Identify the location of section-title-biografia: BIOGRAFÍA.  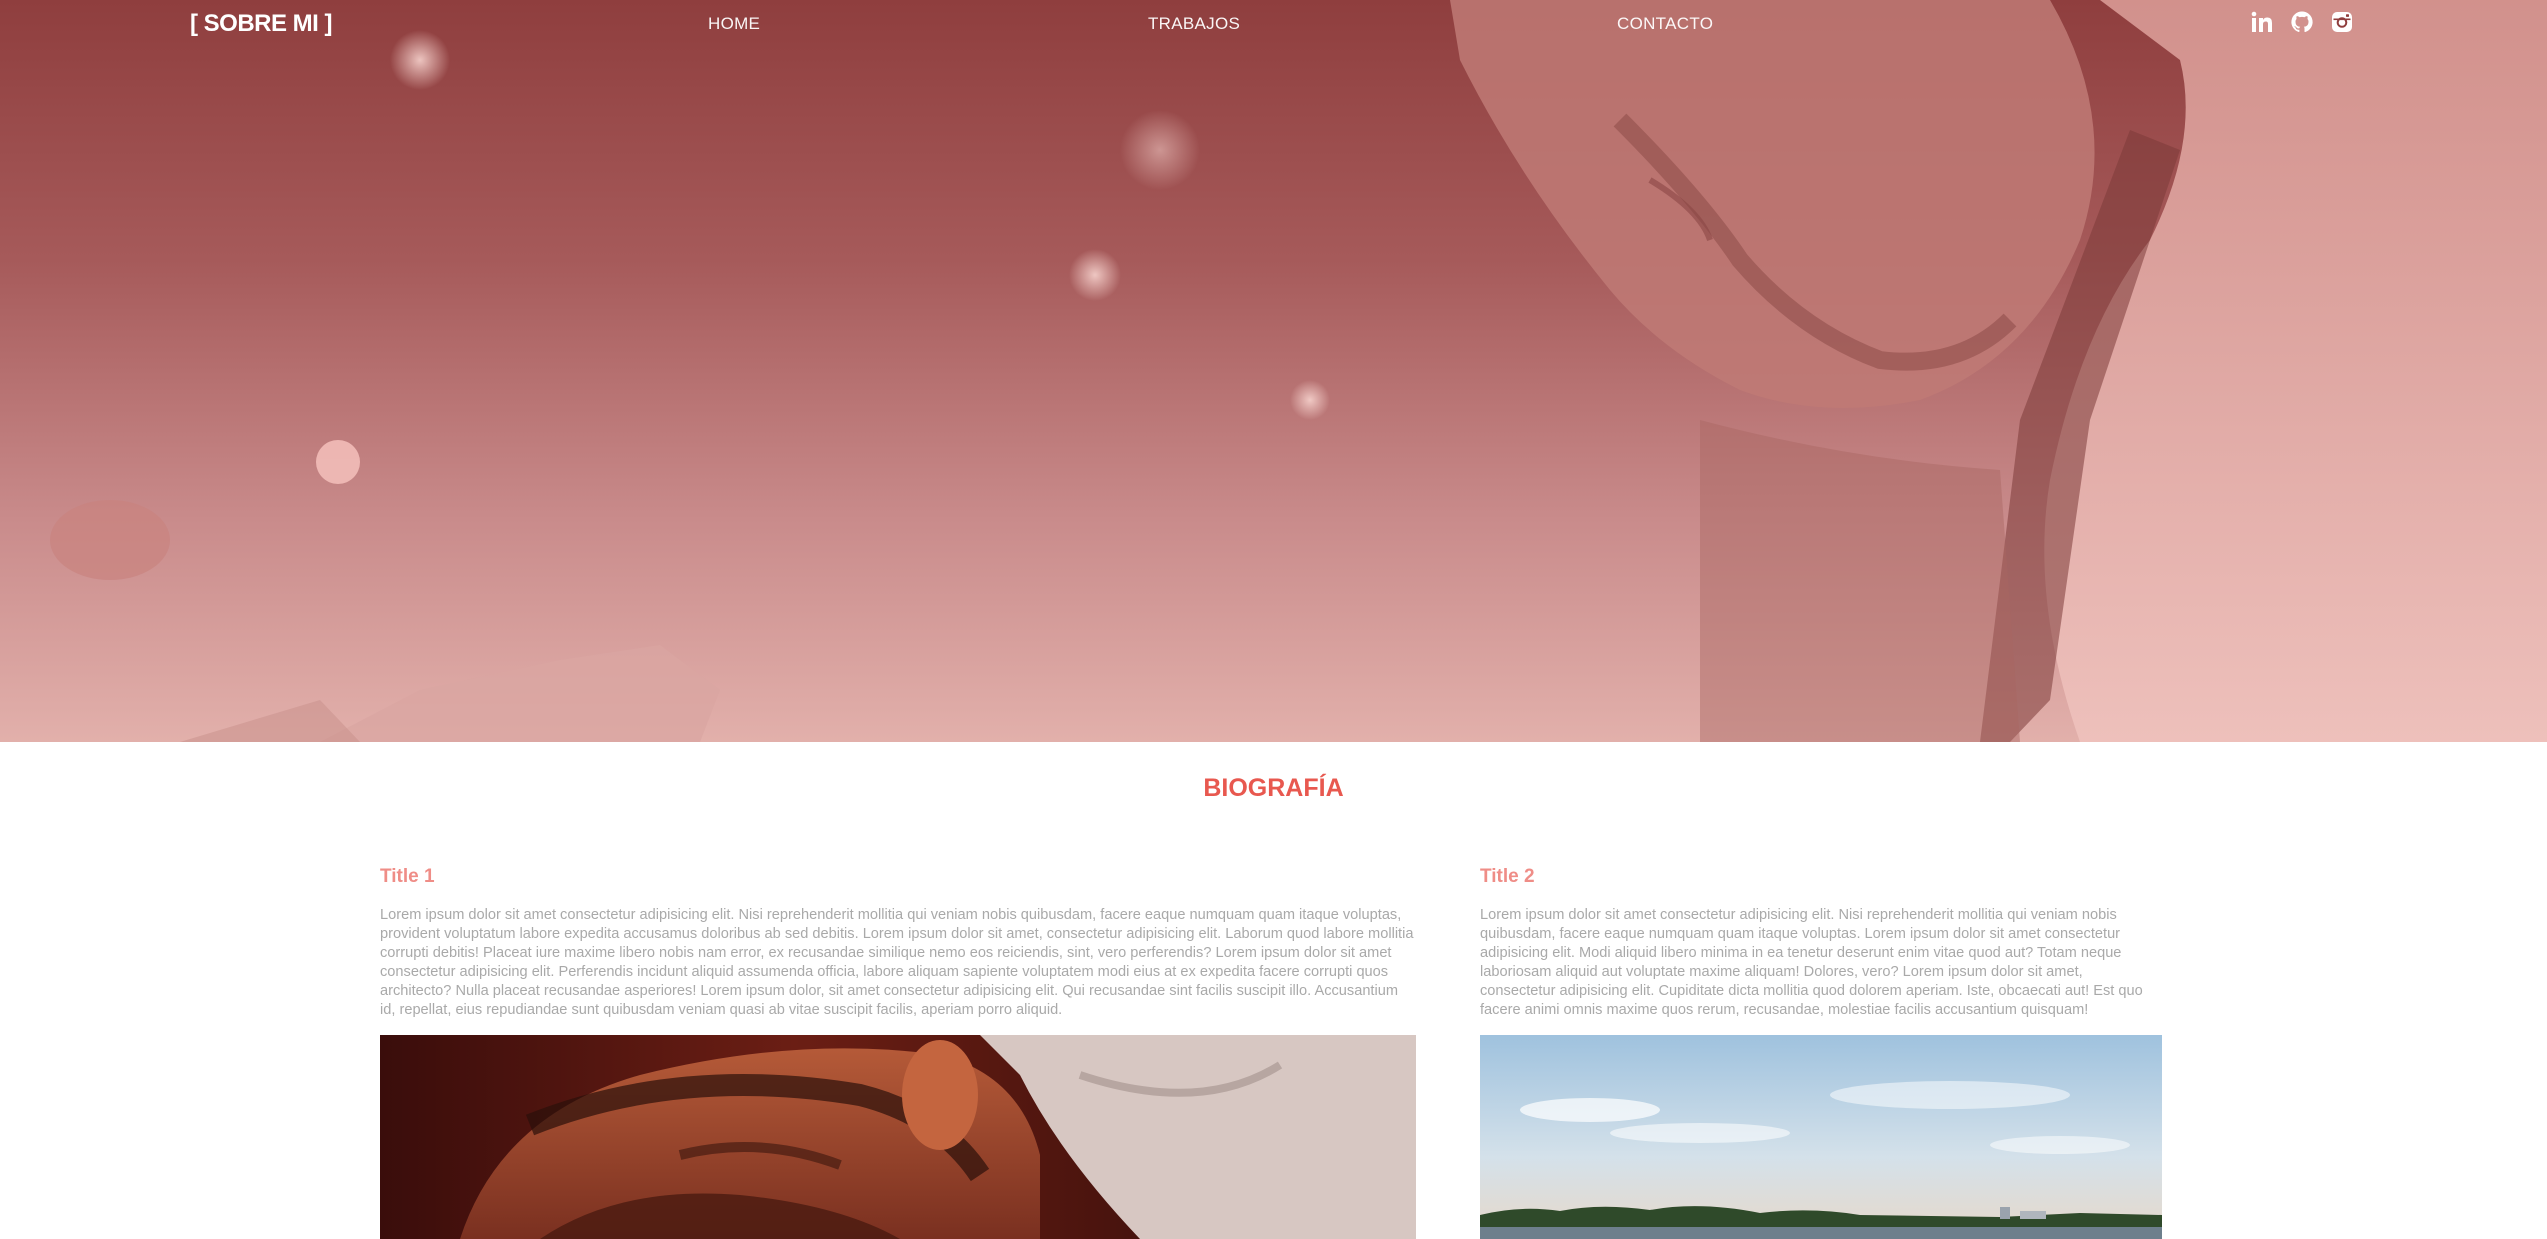
(1273, 788).